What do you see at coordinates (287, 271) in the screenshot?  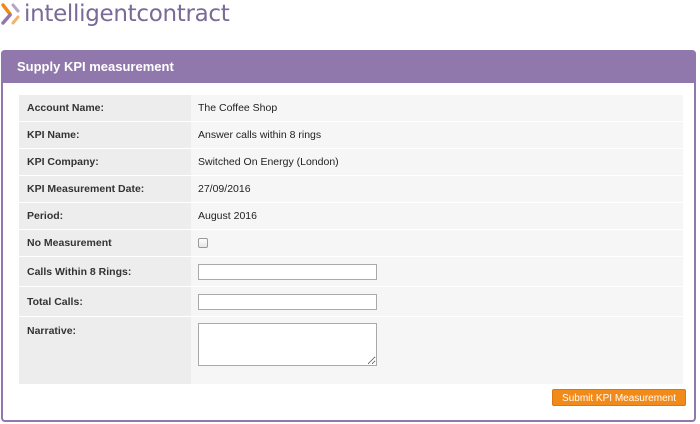 I see `calls-within-input` at bounding box center [287, 271].